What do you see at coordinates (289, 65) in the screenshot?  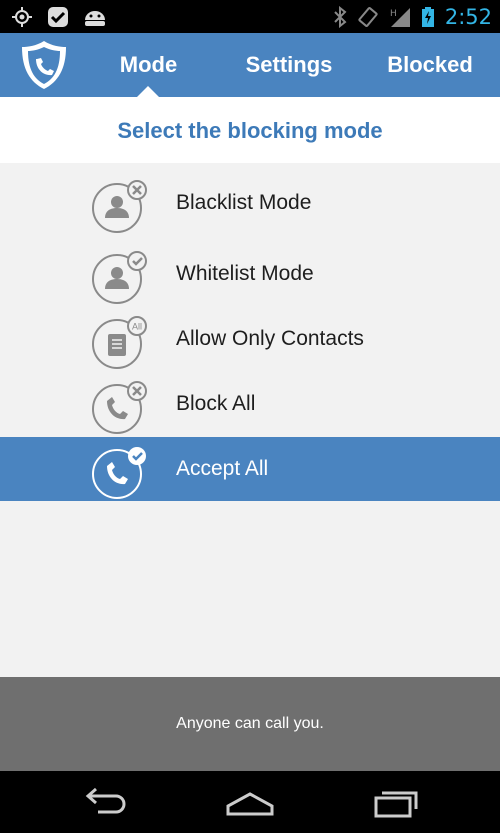 I see `tab-settings: Settings` at bounding box center [289, 65].